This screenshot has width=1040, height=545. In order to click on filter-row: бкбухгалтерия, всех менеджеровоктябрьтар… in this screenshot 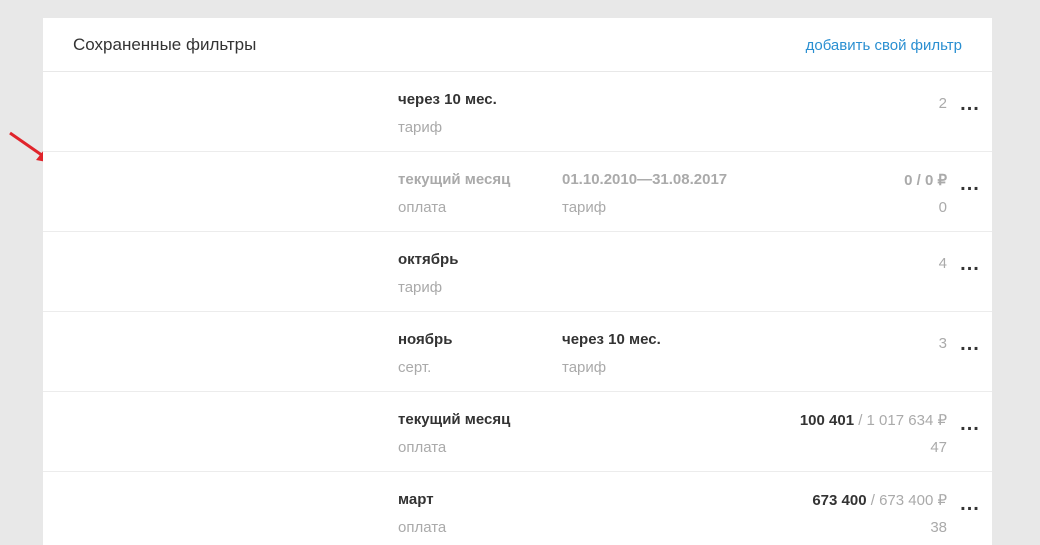, I will do `click(517, 272)`.